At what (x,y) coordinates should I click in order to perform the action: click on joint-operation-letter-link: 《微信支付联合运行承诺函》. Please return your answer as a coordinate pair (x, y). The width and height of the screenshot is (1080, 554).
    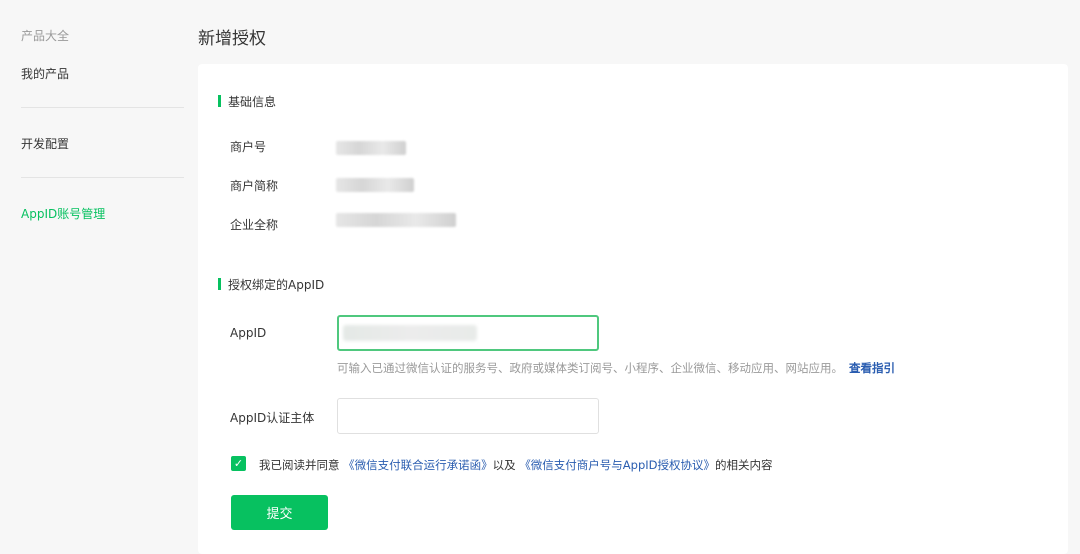
    Looking at the image, I should click on (418, 465).